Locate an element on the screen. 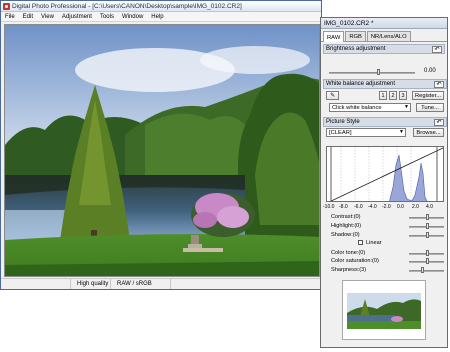 The height and width of the screenshot is (352, 450). sharpness-slider-thumb is located at coordinates (422, 270).